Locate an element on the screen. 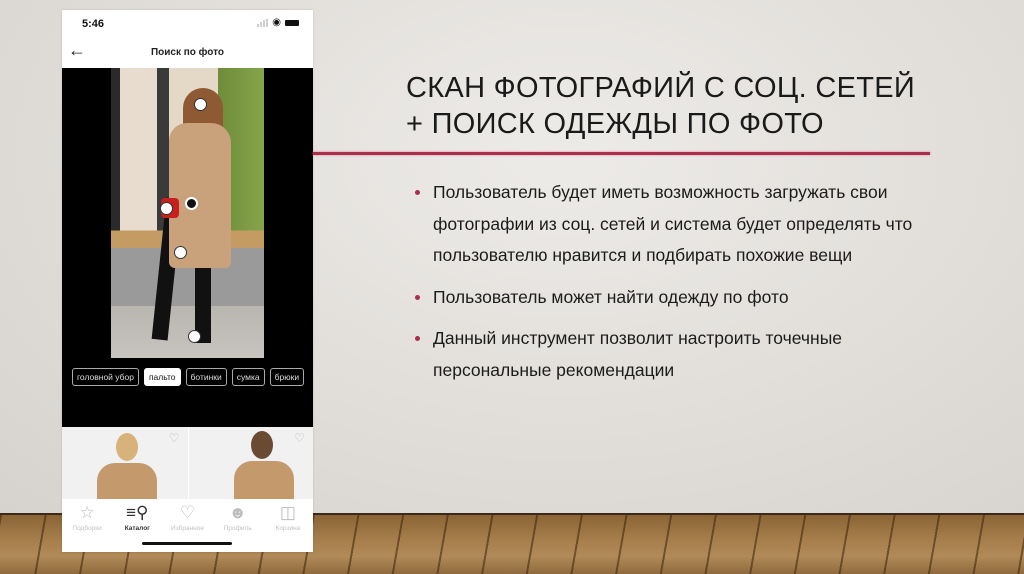  tag-bag: сумка is located at coordinates (248, 377).